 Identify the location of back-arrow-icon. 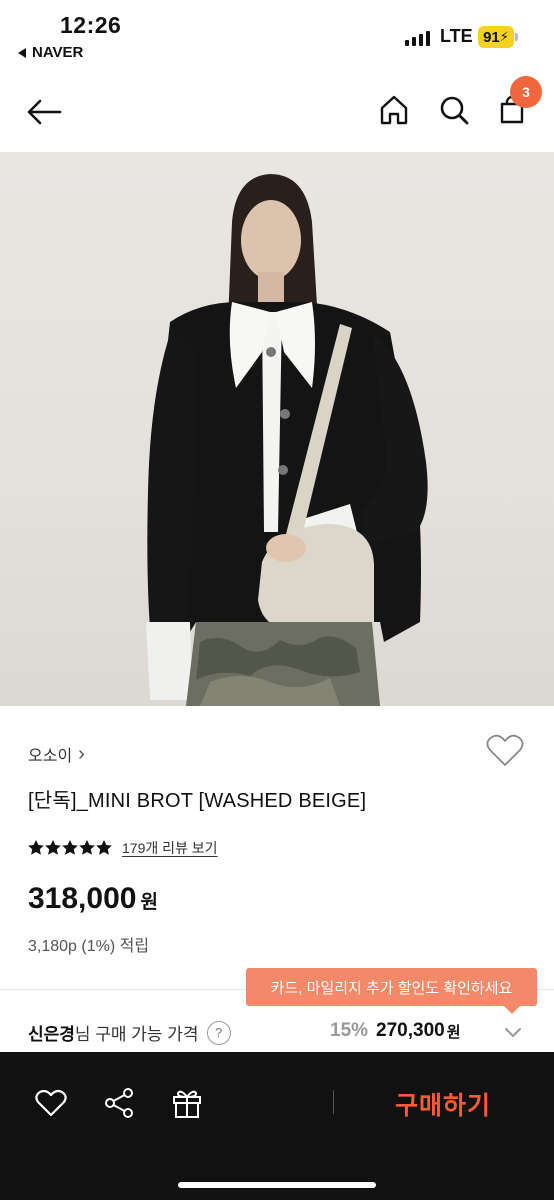
(44, 112).